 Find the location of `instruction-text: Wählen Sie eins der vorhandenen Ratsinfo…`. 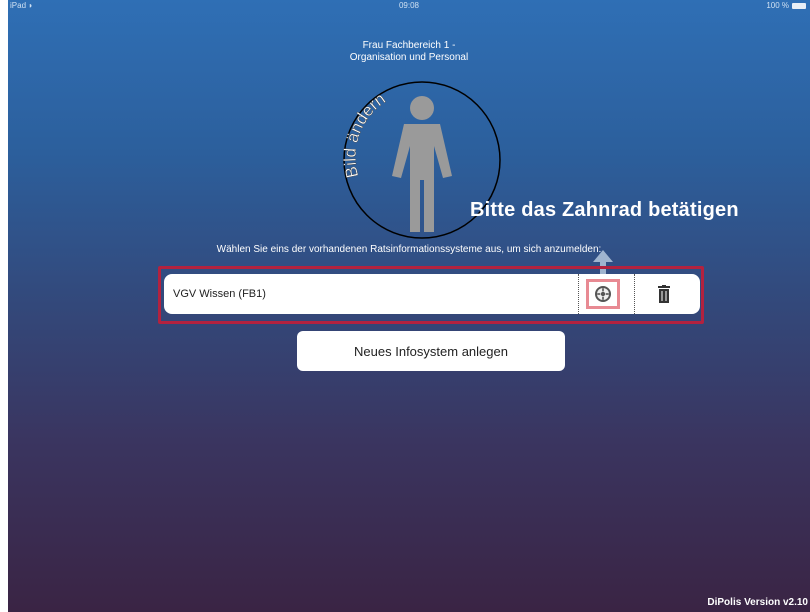

instruction-text: Wählen Sie eins der vorhandenen Ratsinfo… is located at coordinates (409, 249).